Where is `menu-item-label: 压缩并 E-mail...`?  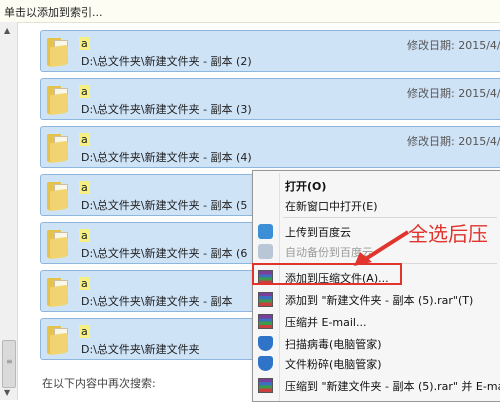
menu-item-label: 压缩并 E-mail... is located at coordinates (326, 322).